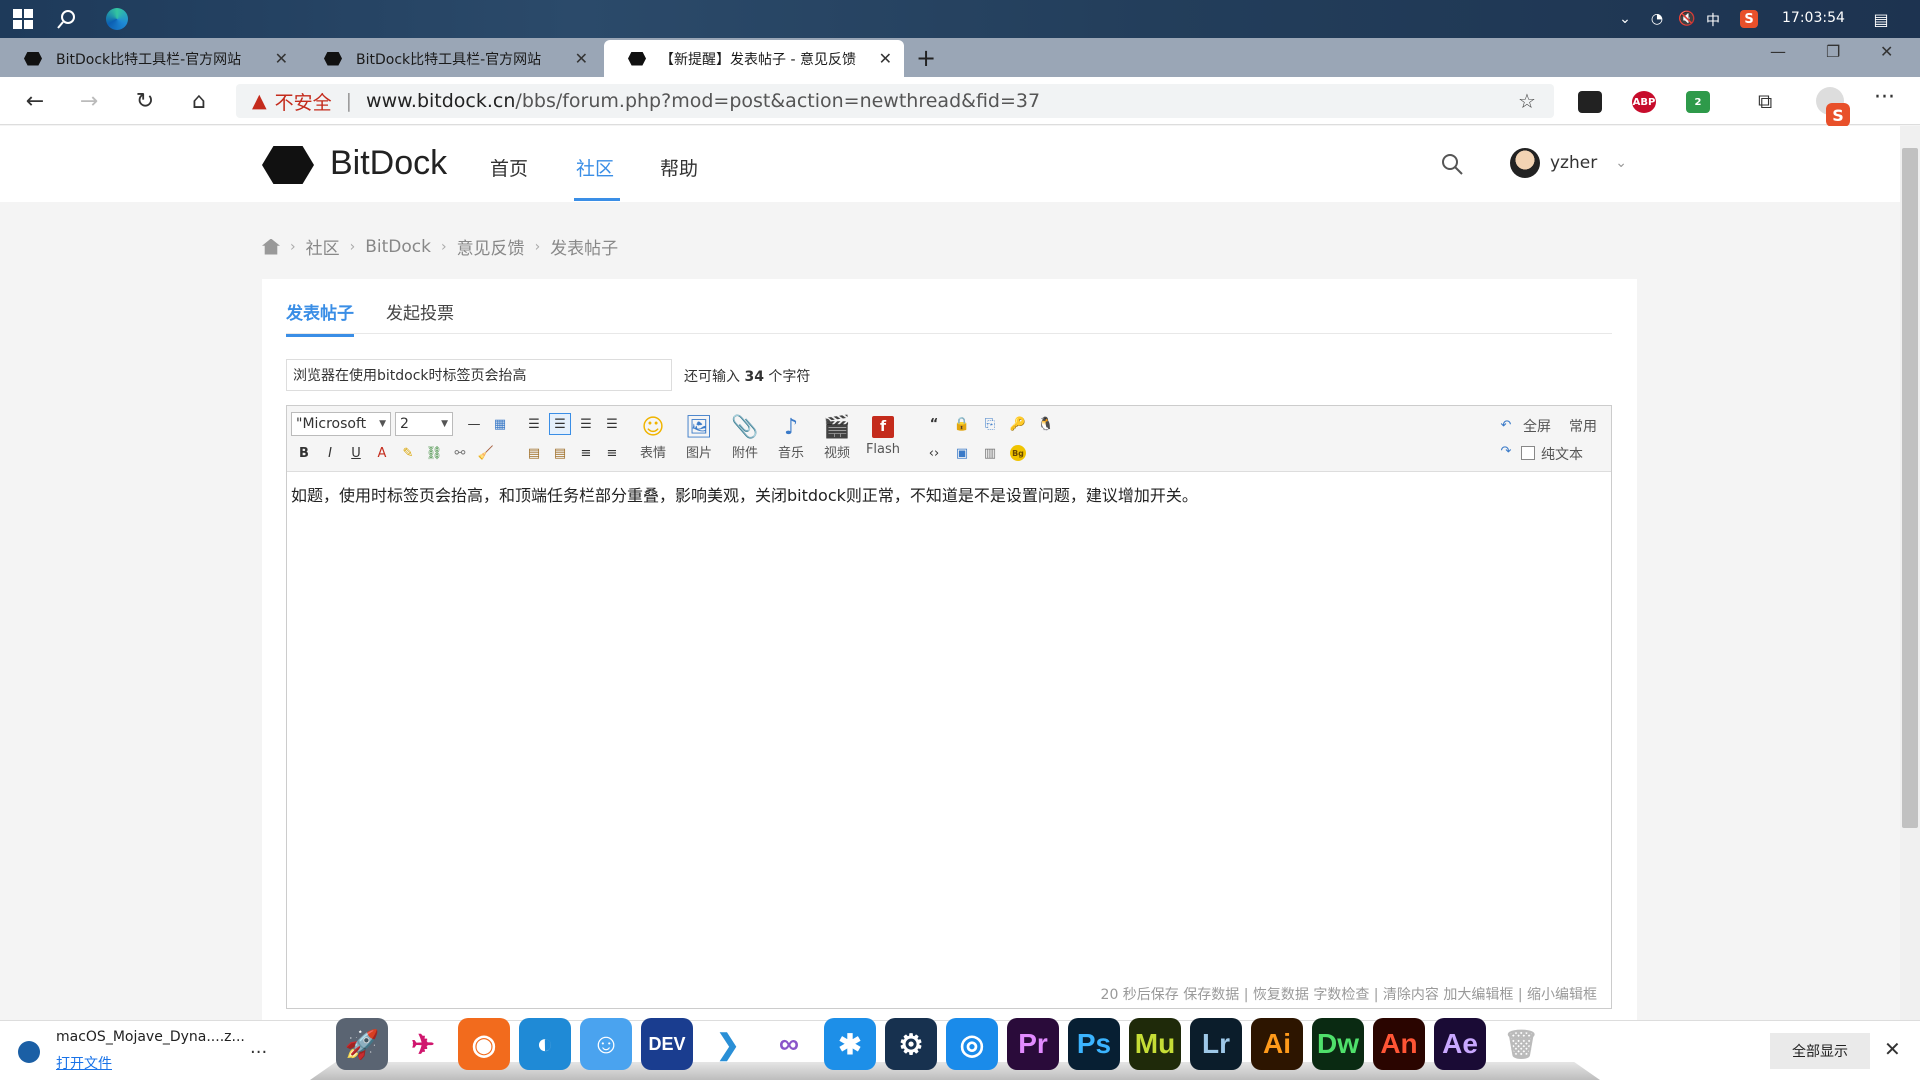 The image size is (1920, 1080). I want to click on align-center-icon: ☰, so click(586, 424).